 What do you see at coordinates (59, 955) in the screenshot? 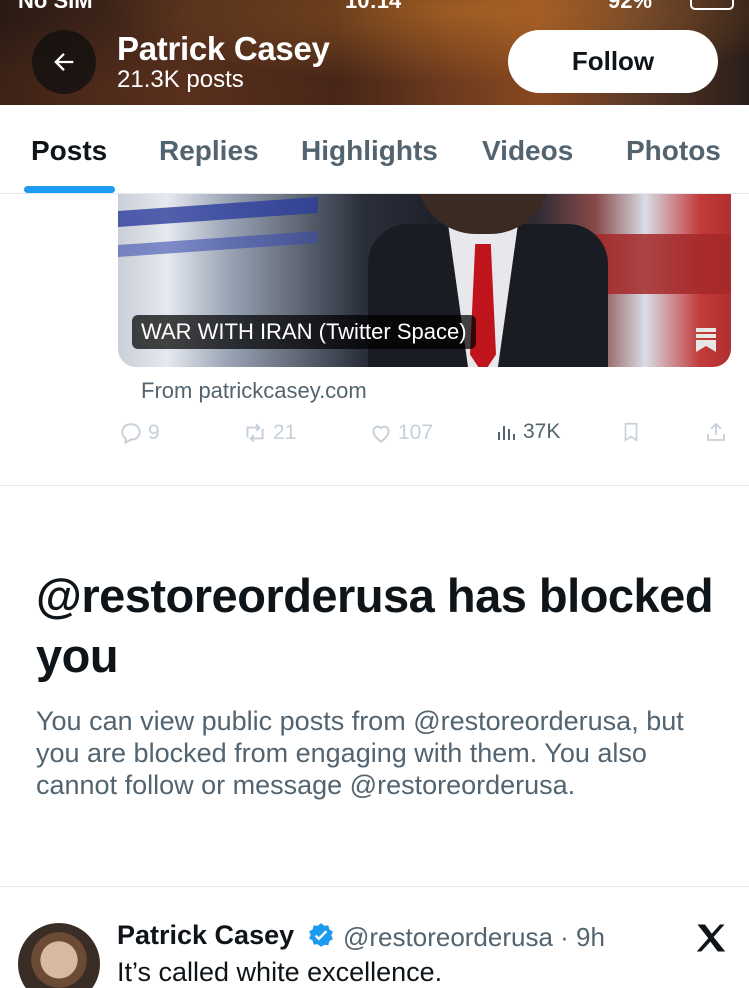
I see `avatar` at bounding box center [59, 955].